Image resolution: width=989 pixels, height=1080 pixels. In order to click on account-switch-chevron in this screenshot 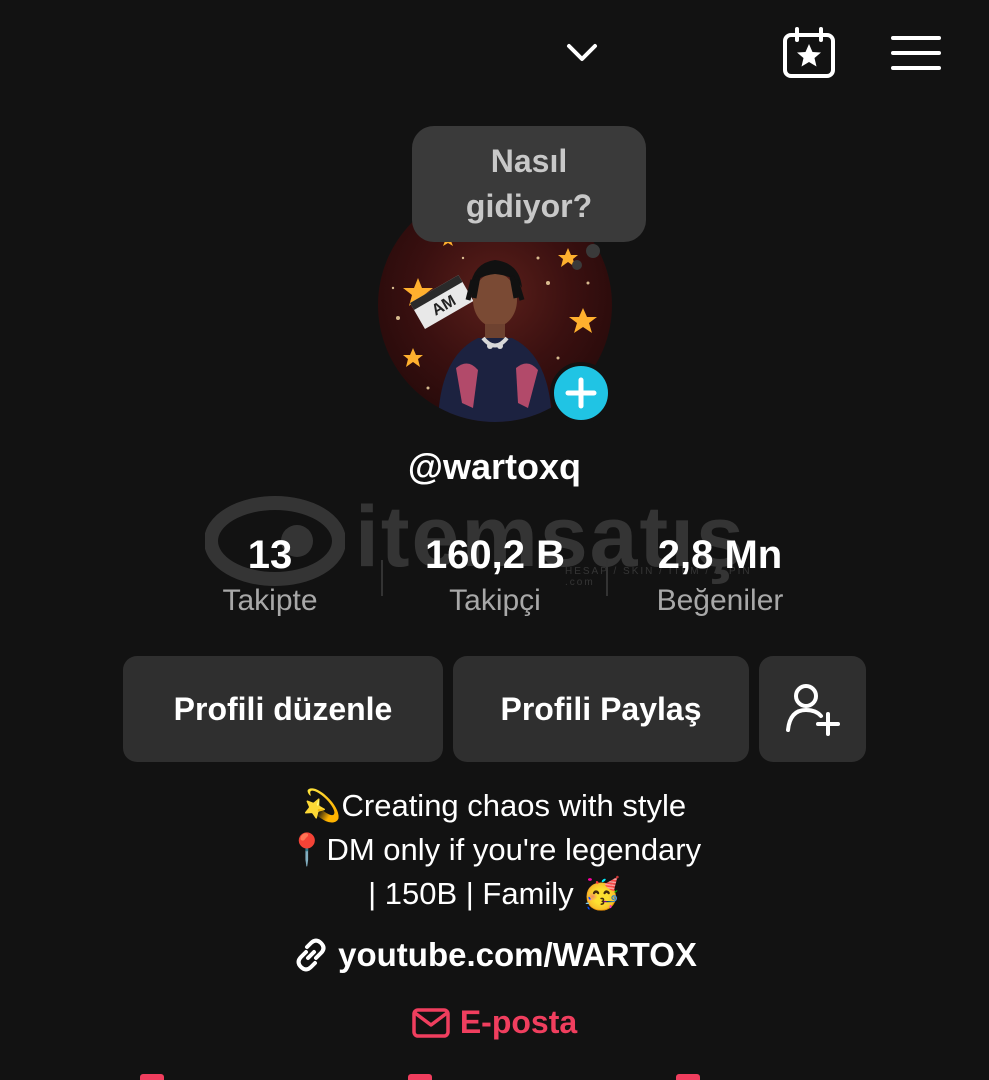, I will do `click(582, 53)`.